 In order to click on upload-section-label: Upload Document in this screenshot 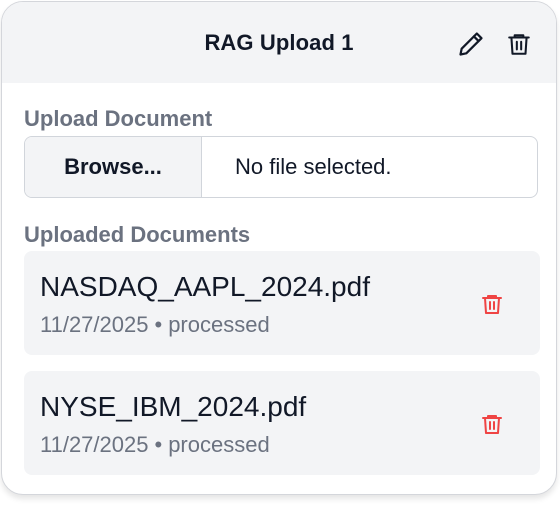, I will do `click(118, 118)`.